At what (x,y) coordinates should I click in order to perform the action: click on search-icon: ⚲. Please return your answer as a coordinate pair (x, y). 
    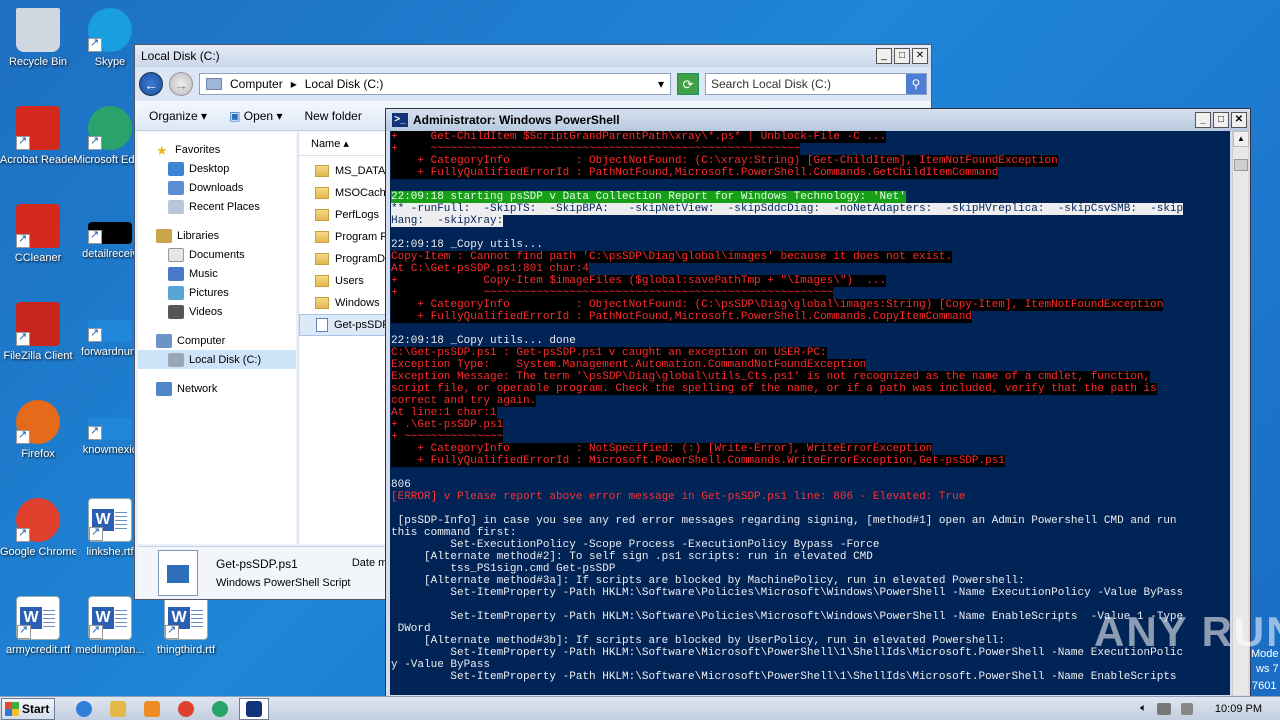
    Looking at the image, I should click on (916, 84).